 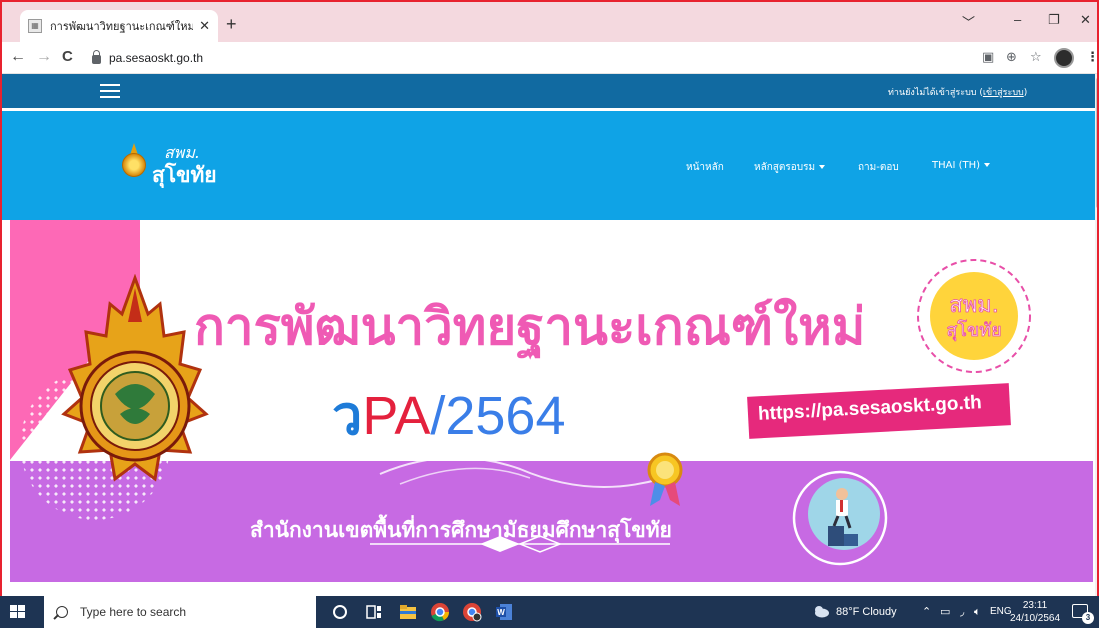 I want to click on cortana-icon, so click(x=340, y=612).